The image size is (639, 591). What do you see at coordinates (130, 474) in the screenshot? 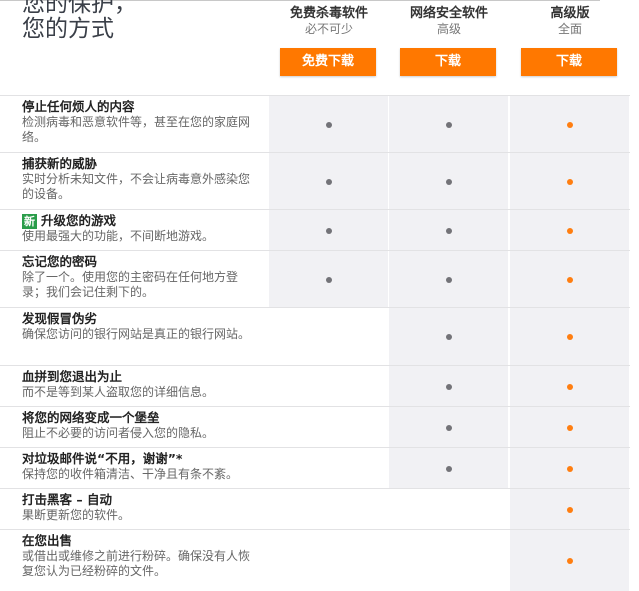
I see `feature-description: 保持您的收件箱清洁、干净且有条不紊。` at bounding box center [130, 474].